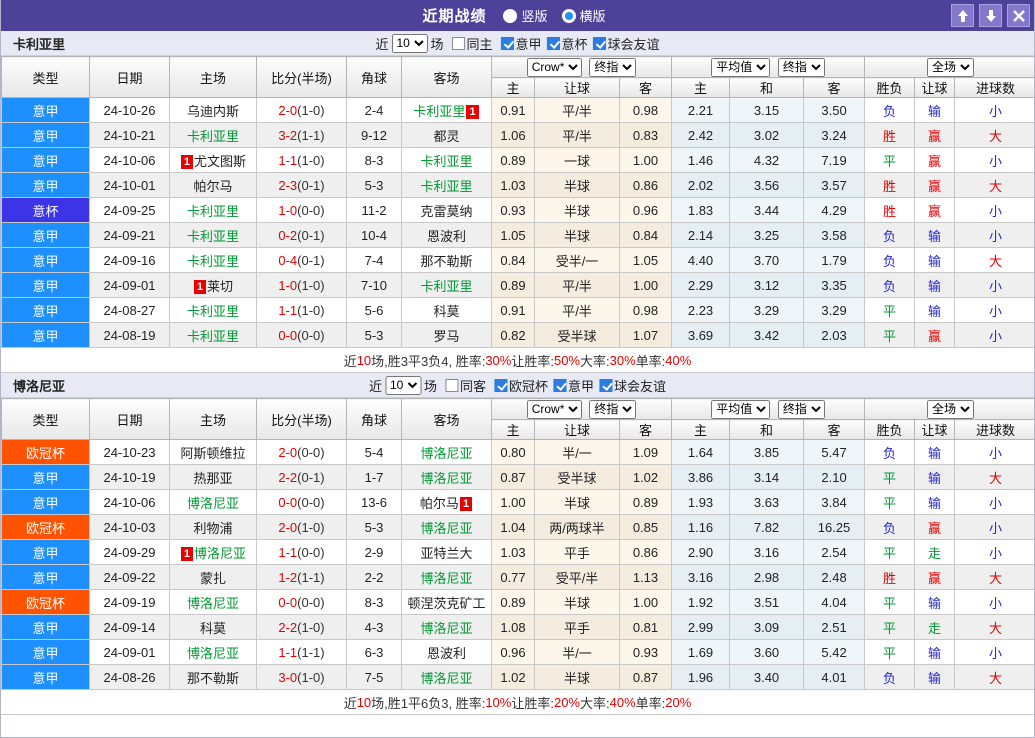 The image size is (1035, 738). I want to click on window-title: 近期战绩, so click(454, 16).